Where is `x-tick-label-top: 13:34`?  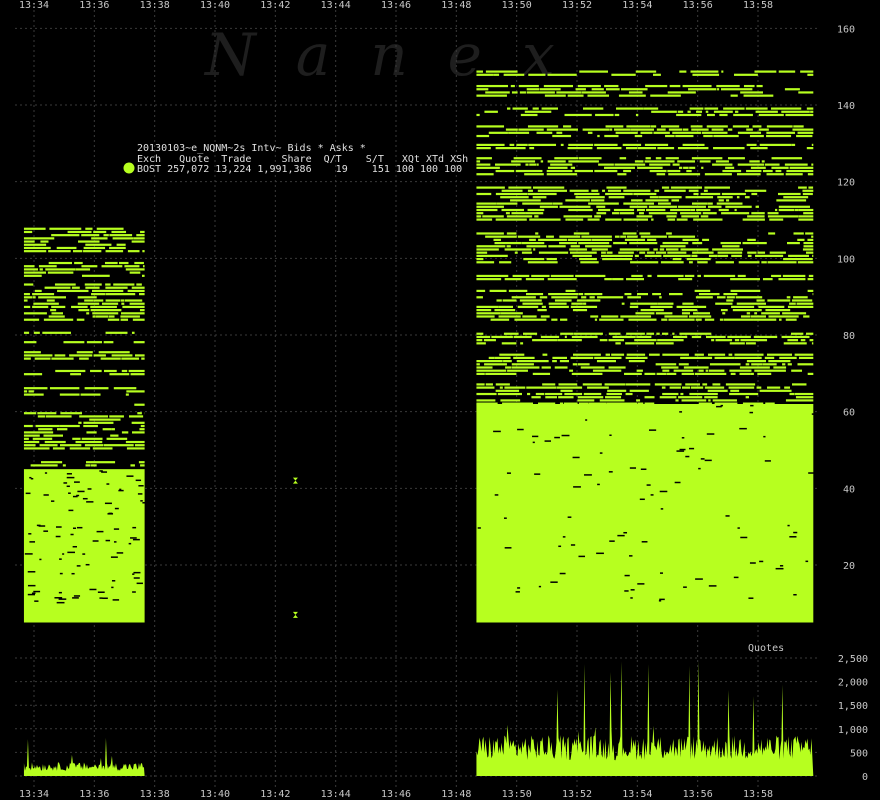
x-tick-label-top: 13:34 is located at coordinates (34, 5).